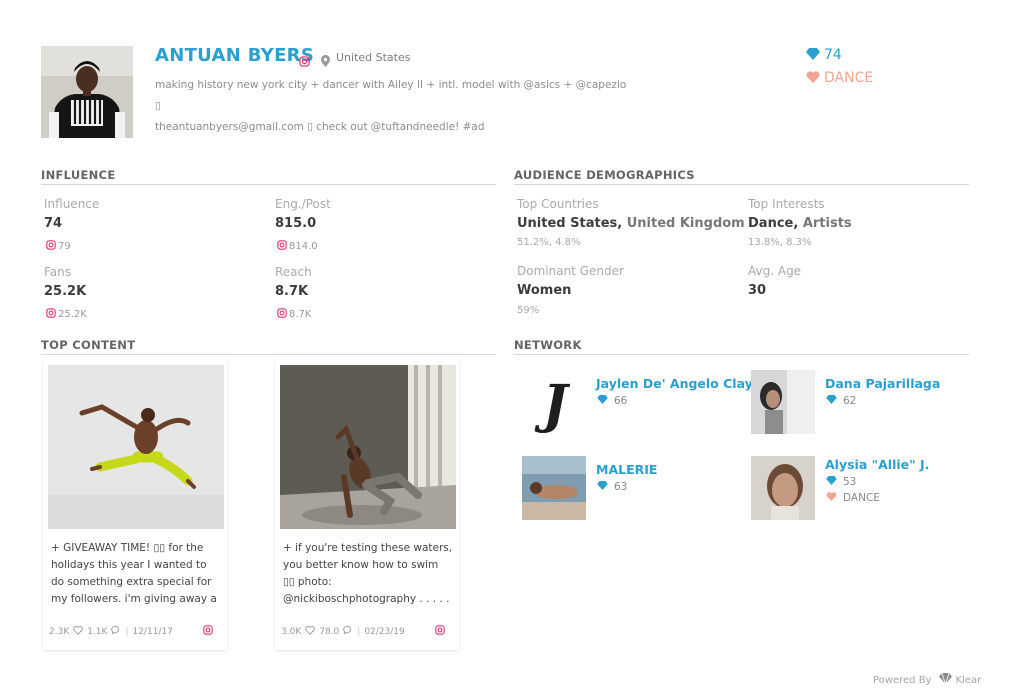  I want to click on comments-count: 78.0, so click(329, 631).